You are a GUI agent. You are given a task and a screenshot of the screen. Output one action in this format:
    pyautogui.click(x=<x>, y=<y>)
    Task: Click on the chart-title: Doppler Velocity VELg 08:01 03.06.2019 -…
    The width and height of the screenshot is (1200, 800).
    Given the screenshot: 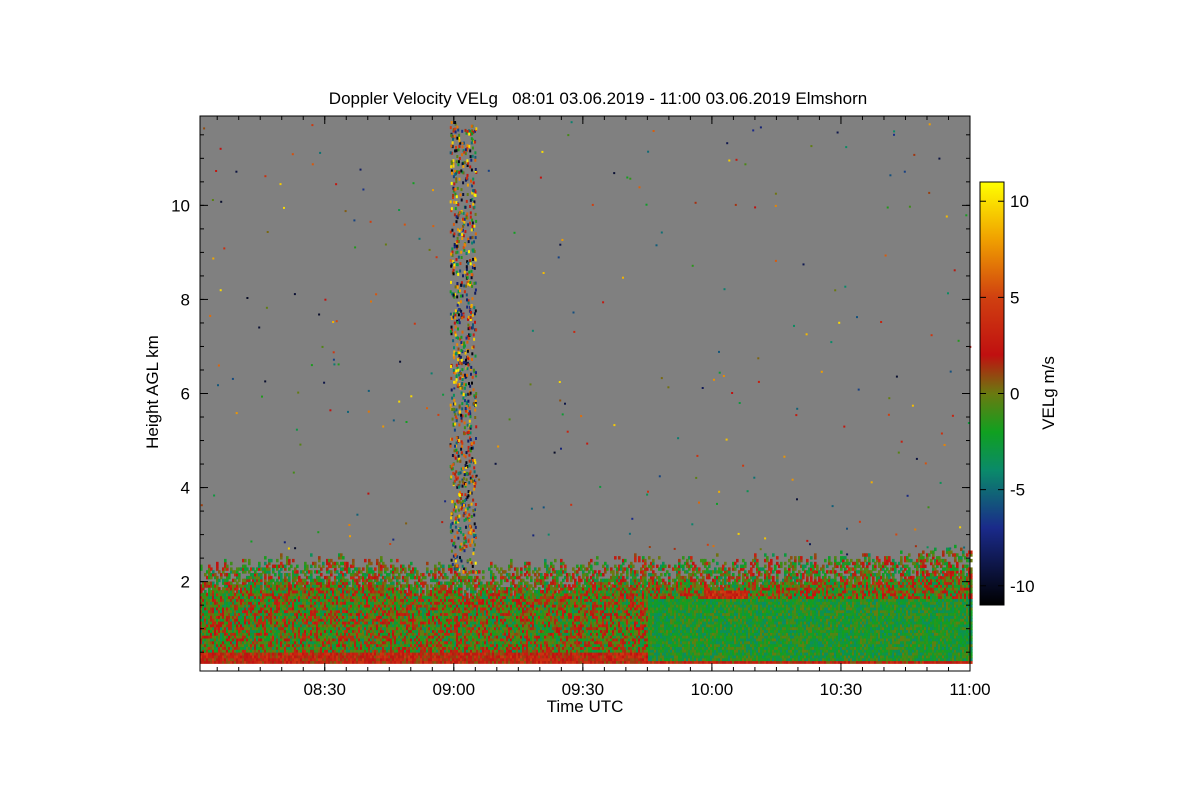 What is the action you would take?
    pyautogui.click(x=598, y=98)
    